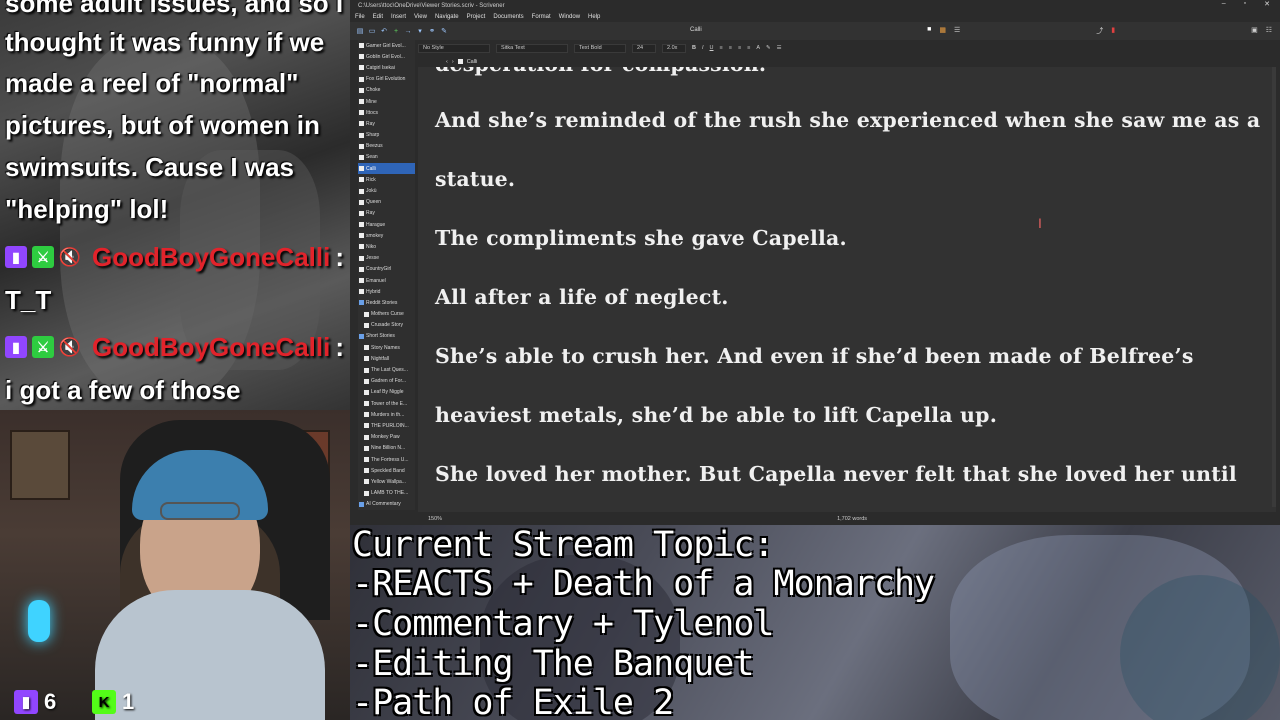  What do you see at coordinates (386, 79) in the screenshot?
I see `binder-item: Fox Girl Evolution` at bounding box center [386, 79].